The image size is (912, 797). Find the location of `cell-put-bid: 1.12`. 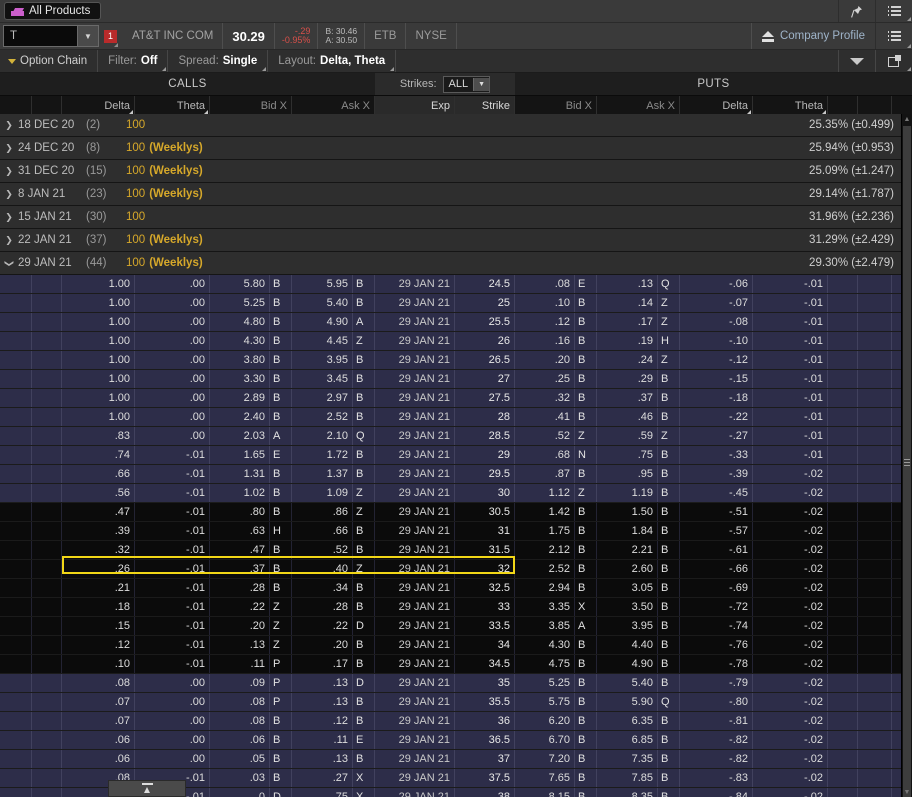

cell-put-bid: 1.12 is located at coordinates (545, 493).